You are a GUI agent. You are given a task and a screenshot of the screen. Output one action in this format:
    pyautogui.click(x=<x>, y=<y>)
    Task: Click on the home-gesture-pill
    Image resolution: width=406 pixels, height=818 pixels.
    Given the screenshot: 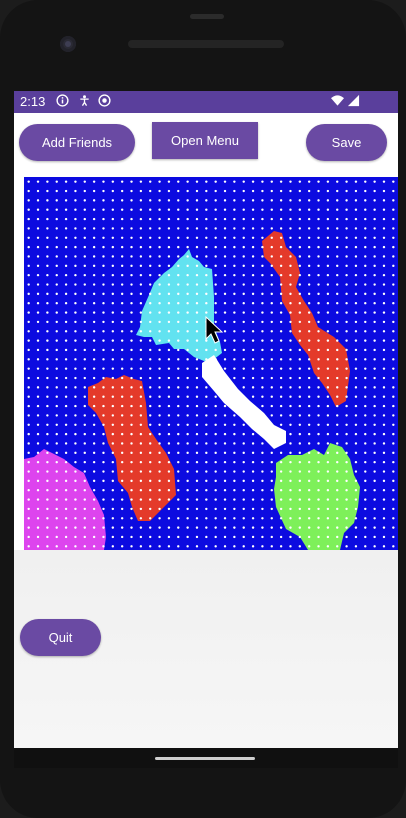 What is the action you would take?
    pyautogui.click(x=205, y=758)
    